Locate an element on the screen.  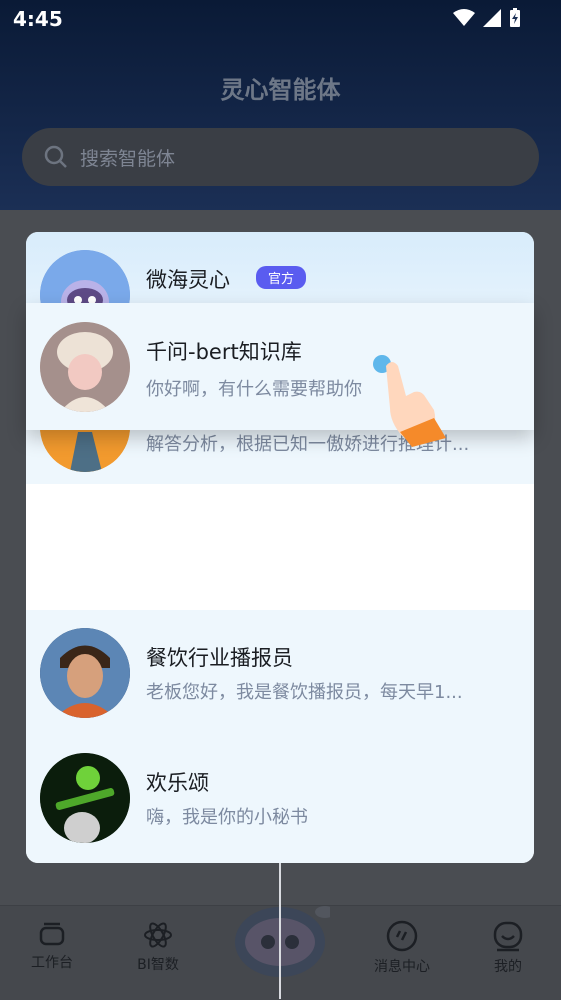
agent-item-dragging: 千问-bert知识库 你好啊，有什么需要帮助你 is located at coordinates (280, 366).